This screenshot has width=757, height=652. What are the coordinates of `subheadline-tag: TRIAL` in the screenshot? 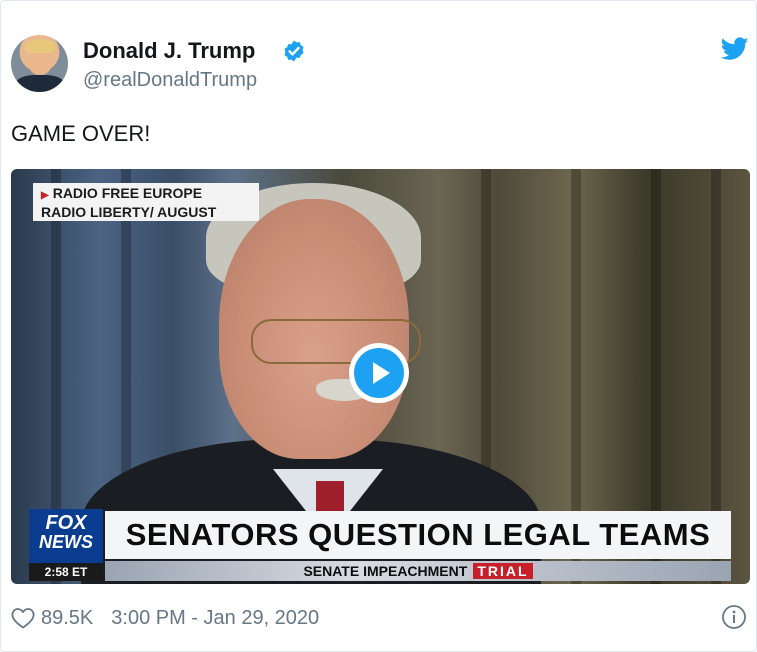 It's located at (503, 571).